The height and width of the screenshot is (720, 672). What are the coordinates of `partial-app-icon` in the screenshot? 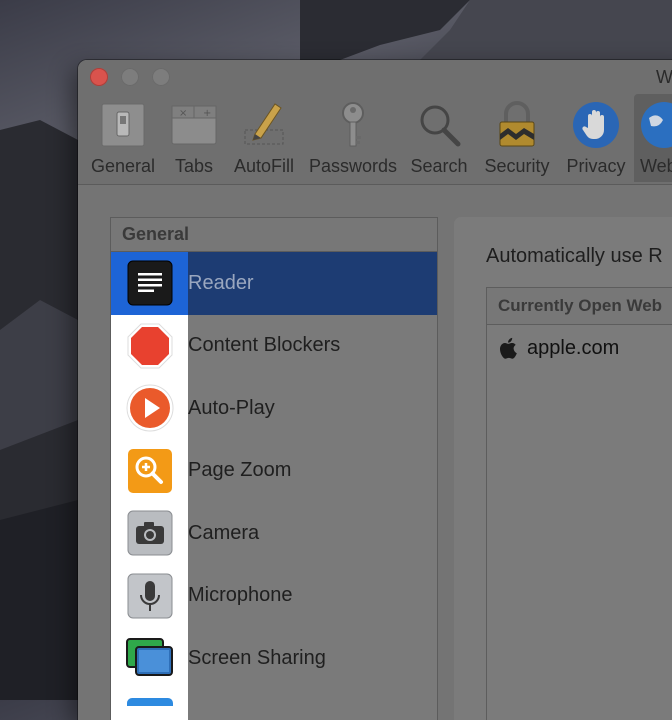 It's located at (150, 702).